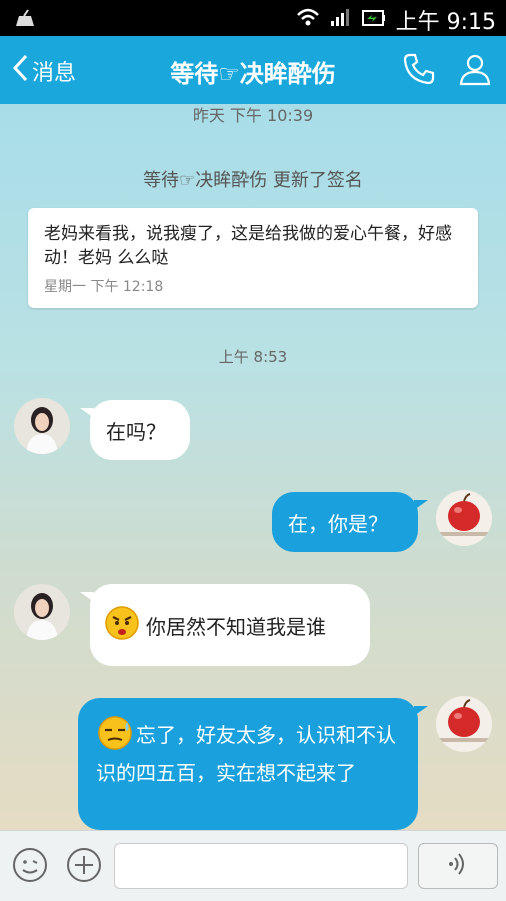  I want to click on add-more-button, so click(84, 865).